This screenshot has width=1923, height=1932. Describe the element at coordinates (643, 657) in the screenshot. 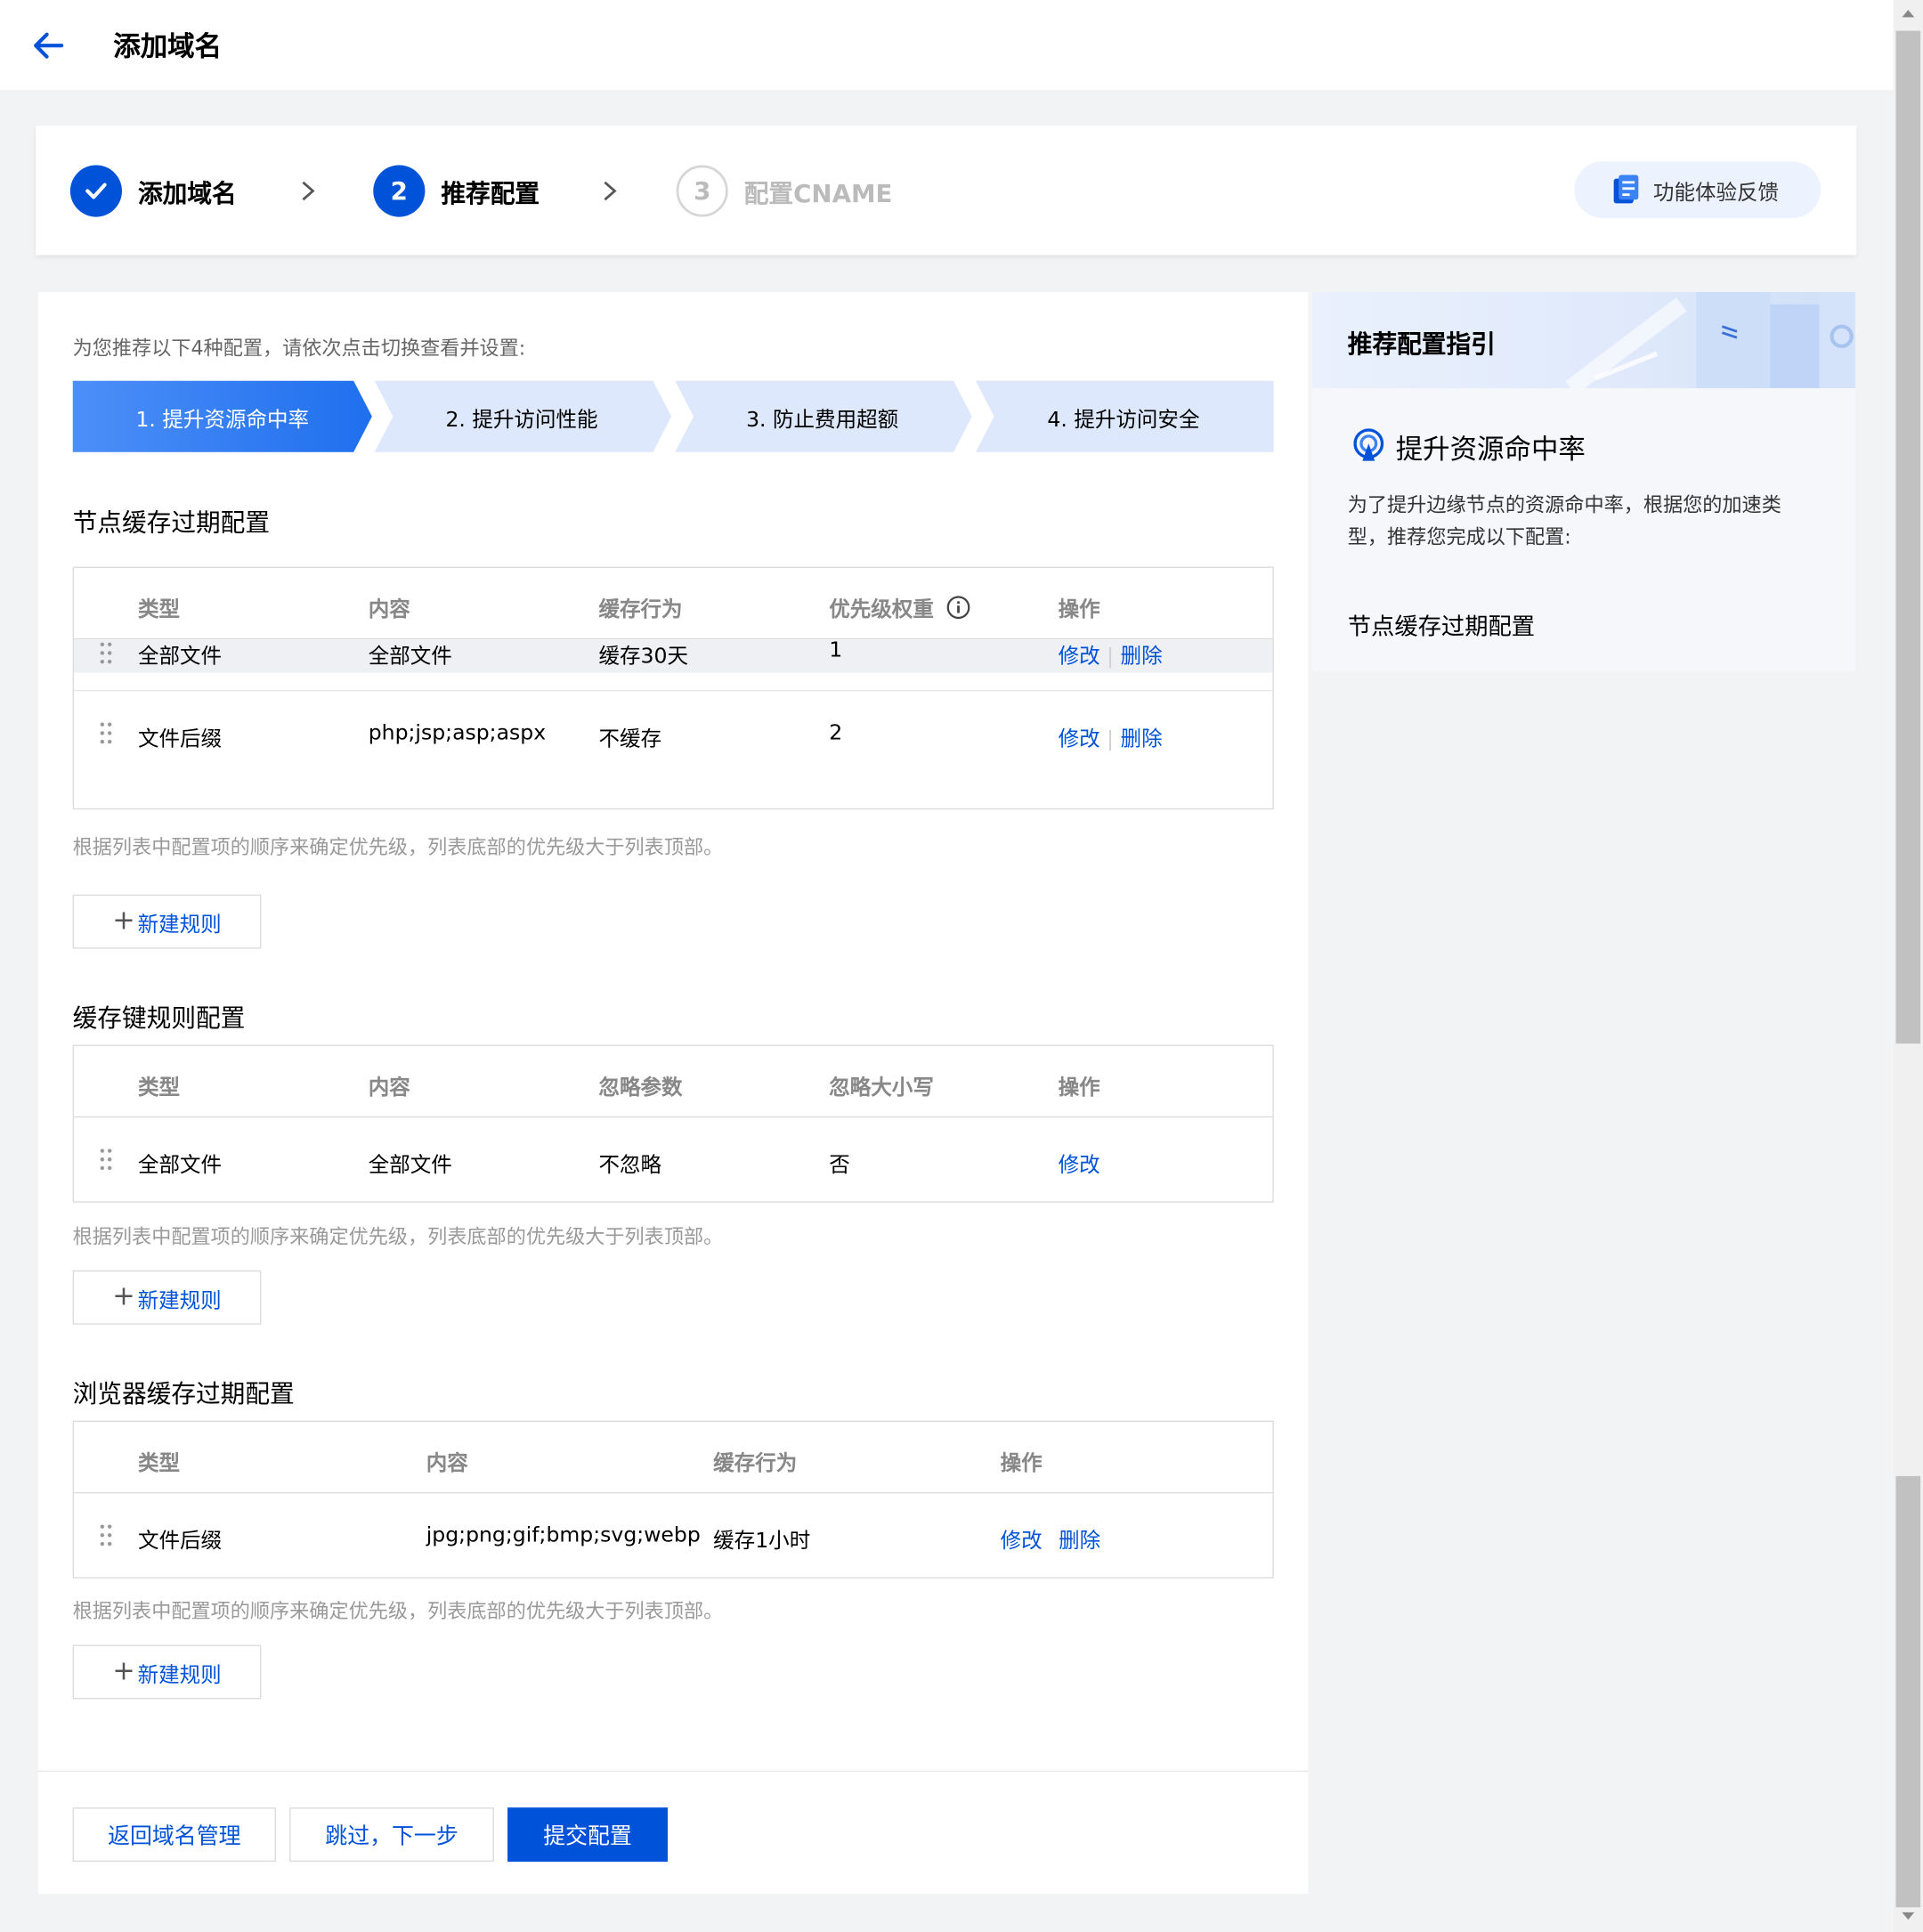

I see `cell-behavior: 缓存30天` at that location.